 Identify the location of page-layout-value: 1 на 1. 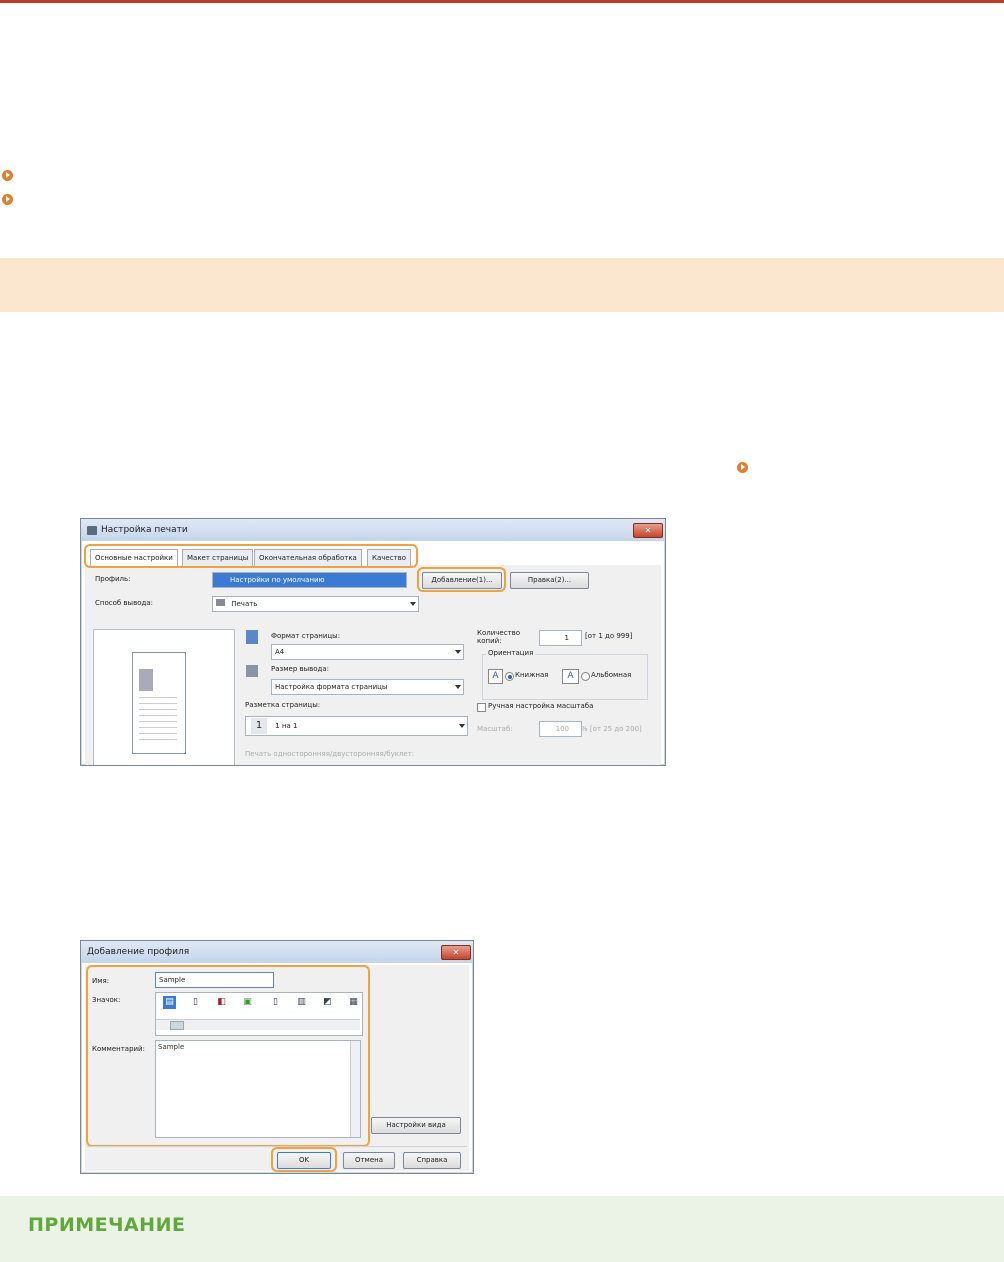
(286, 726).